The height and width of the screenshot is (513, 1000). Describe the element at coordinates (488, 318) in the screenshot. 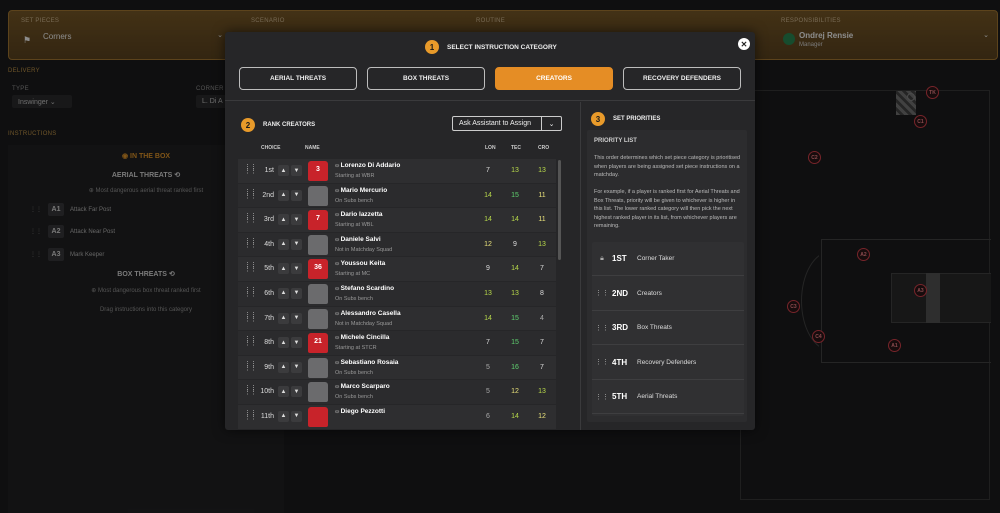

I see `lon-value: 14` at that location.